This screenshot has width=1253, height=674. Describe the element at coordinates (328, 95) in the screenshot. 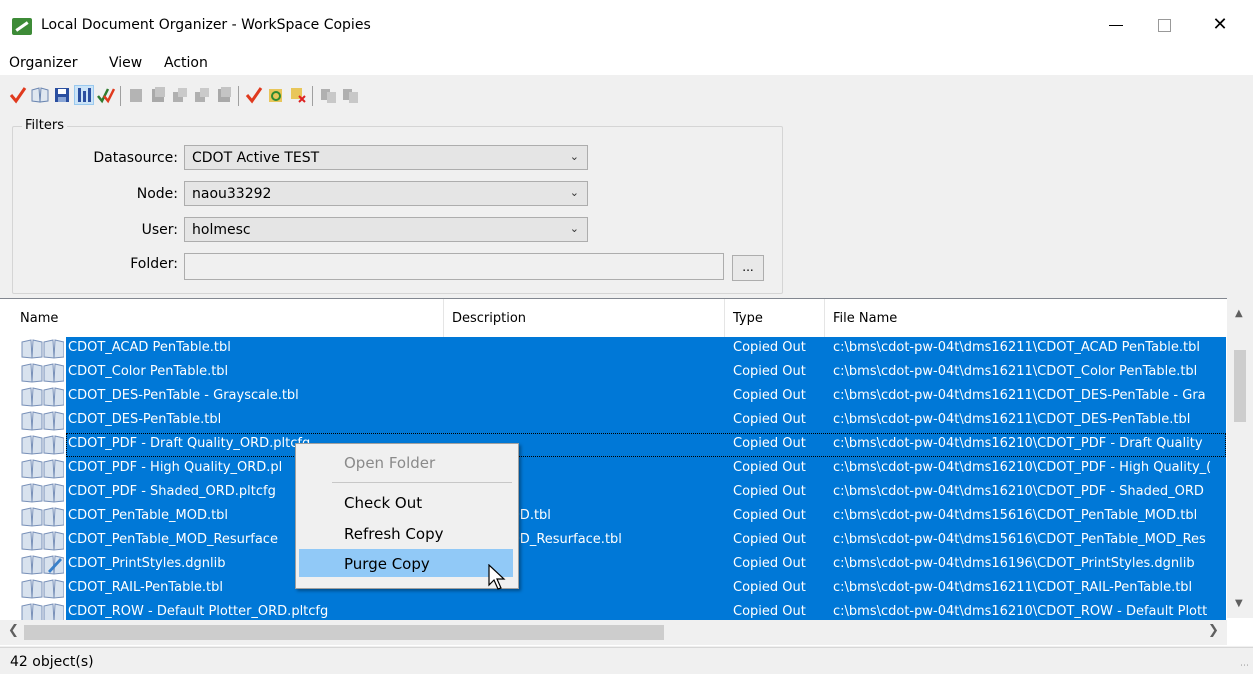

I see `copy-gray-1-icon` at that location.